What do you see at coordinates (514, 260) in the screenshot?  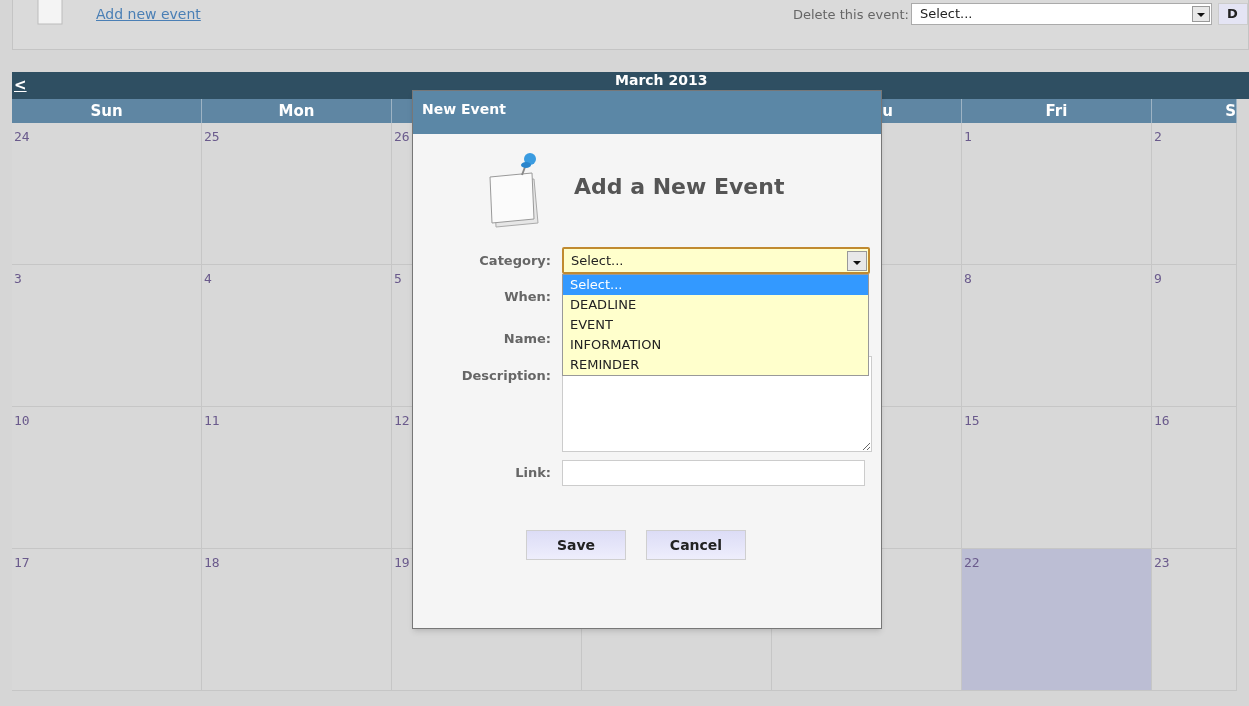 I see `field-label: Category:` at bounding box center [514, 260].